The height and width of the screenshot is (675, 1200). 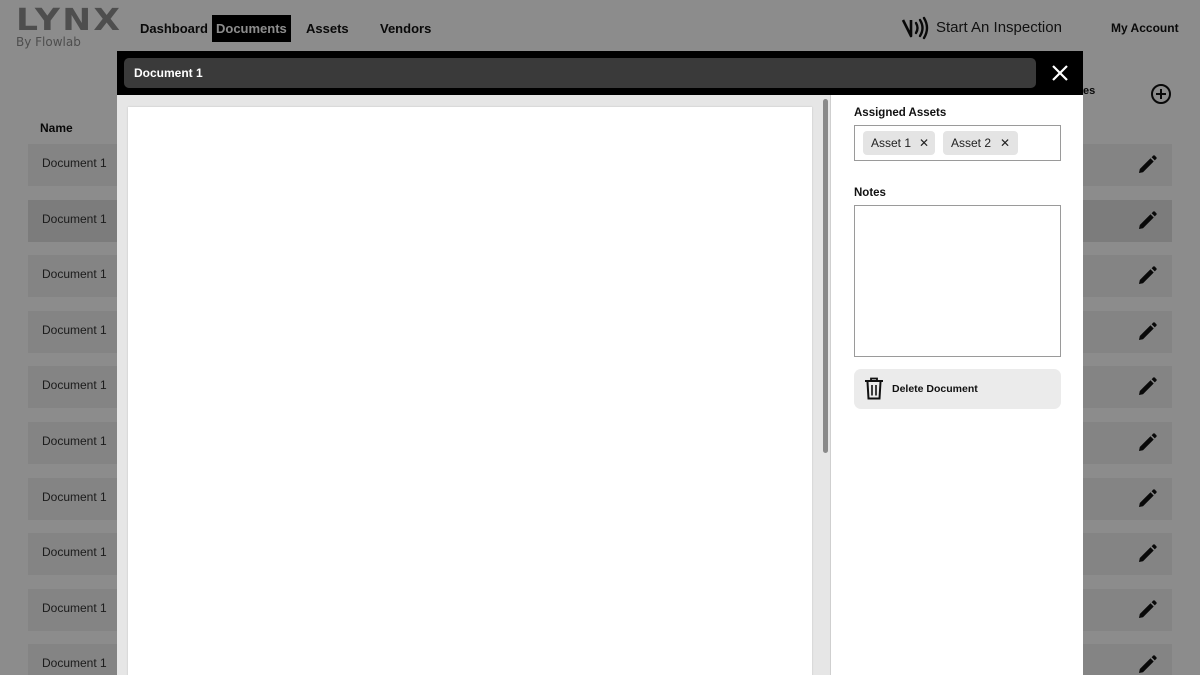 What do you see at coordinates (891, 143) in the screenshot?
I see `asset-chip-label: Asset 1` at bounding box center [891, 143].